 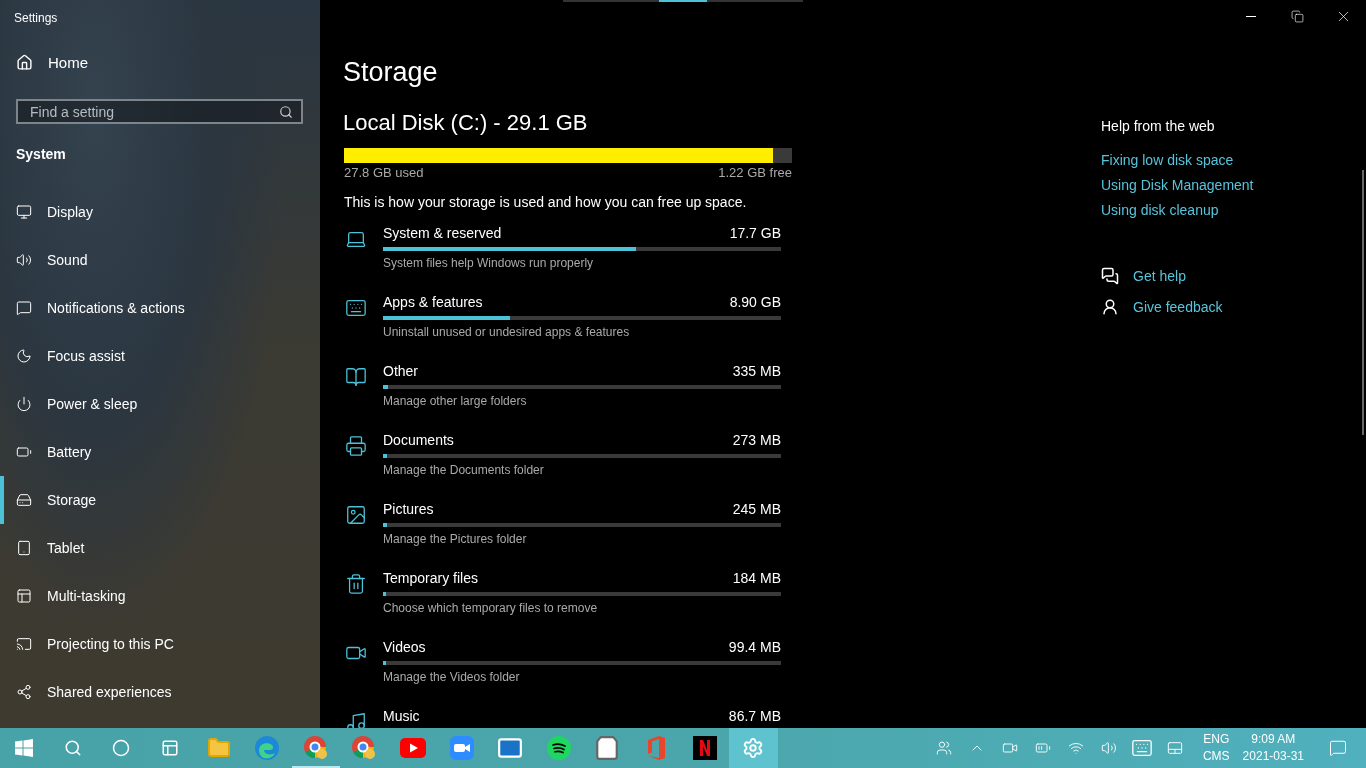 What do you see at coordinates (754, 716) in the screenshot?
I see `category-size: 86.7 MB` at bounding box center [754, 716].